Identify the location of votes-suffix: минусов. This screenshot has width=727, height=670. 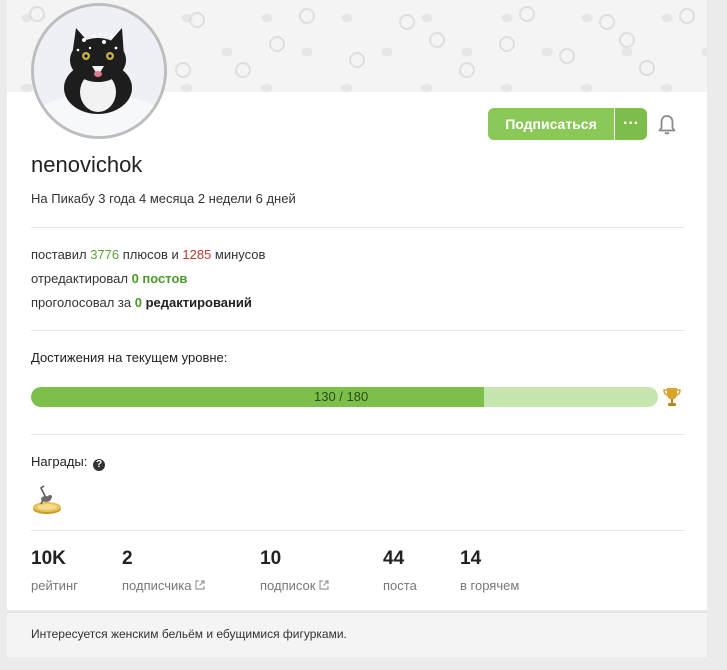
(238, 254).